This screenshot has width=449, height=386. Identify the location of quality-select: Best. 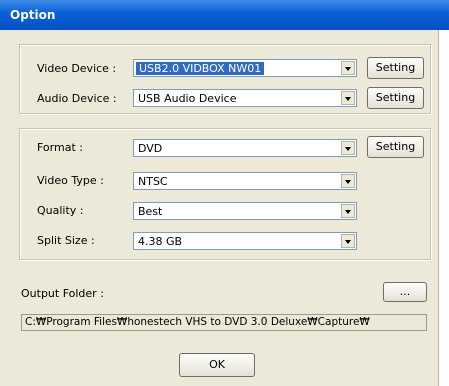
(245, 211).